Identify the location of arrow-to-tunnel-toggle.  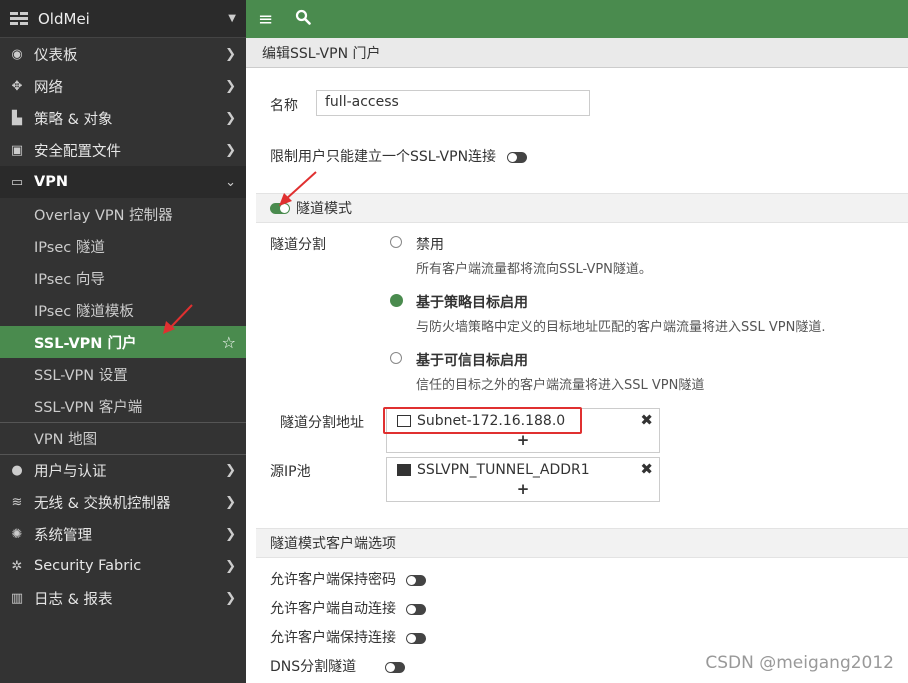
(298, 188).